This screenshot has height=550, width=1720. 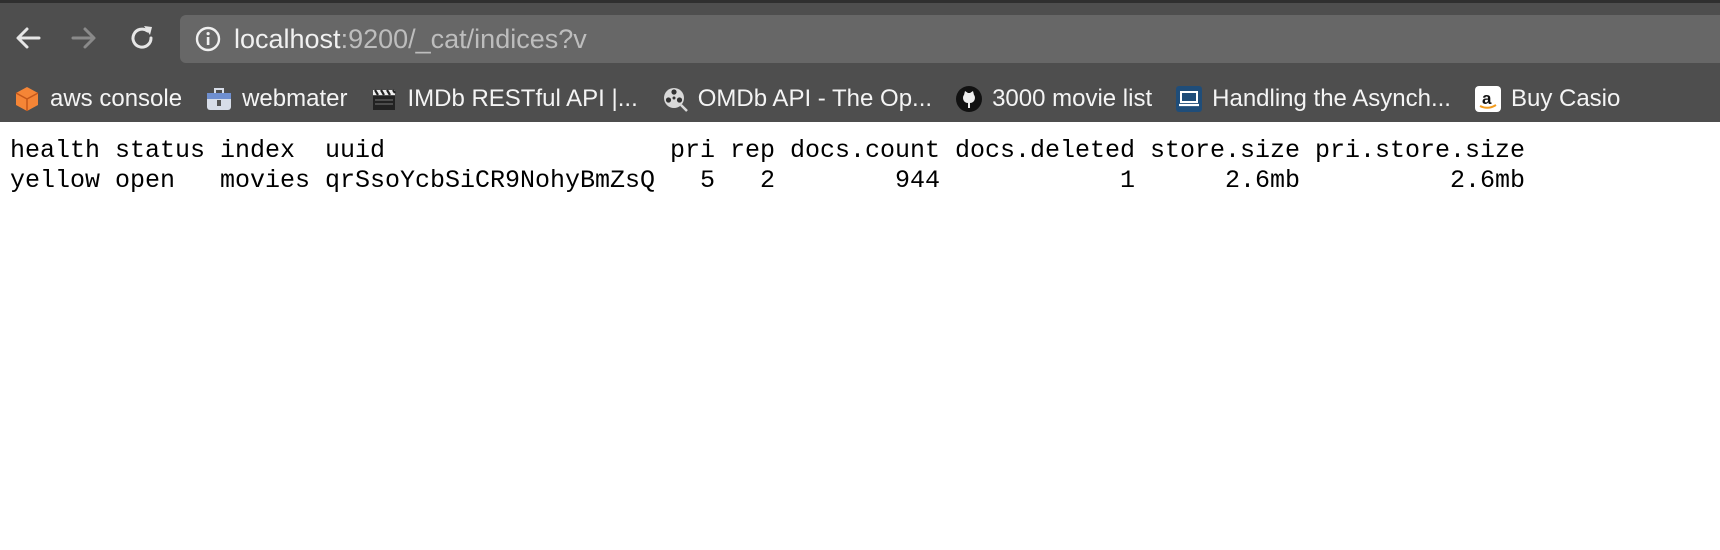 What do you see at coordinates (1072, 98) in the screenshot?
I see `bookmark-label: 3000 movie list` at bounding box center [1072, 98].